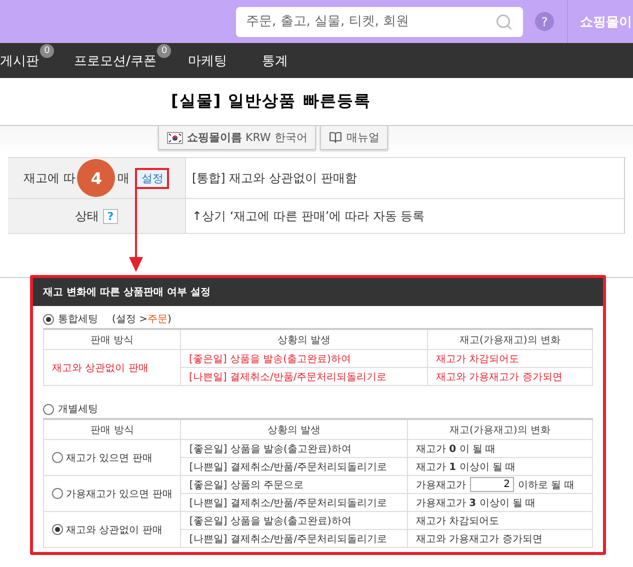 Image resolution: width=633 pixels, height=567 pixels. I want to click on threshold-input: 2, so click(492, 484).